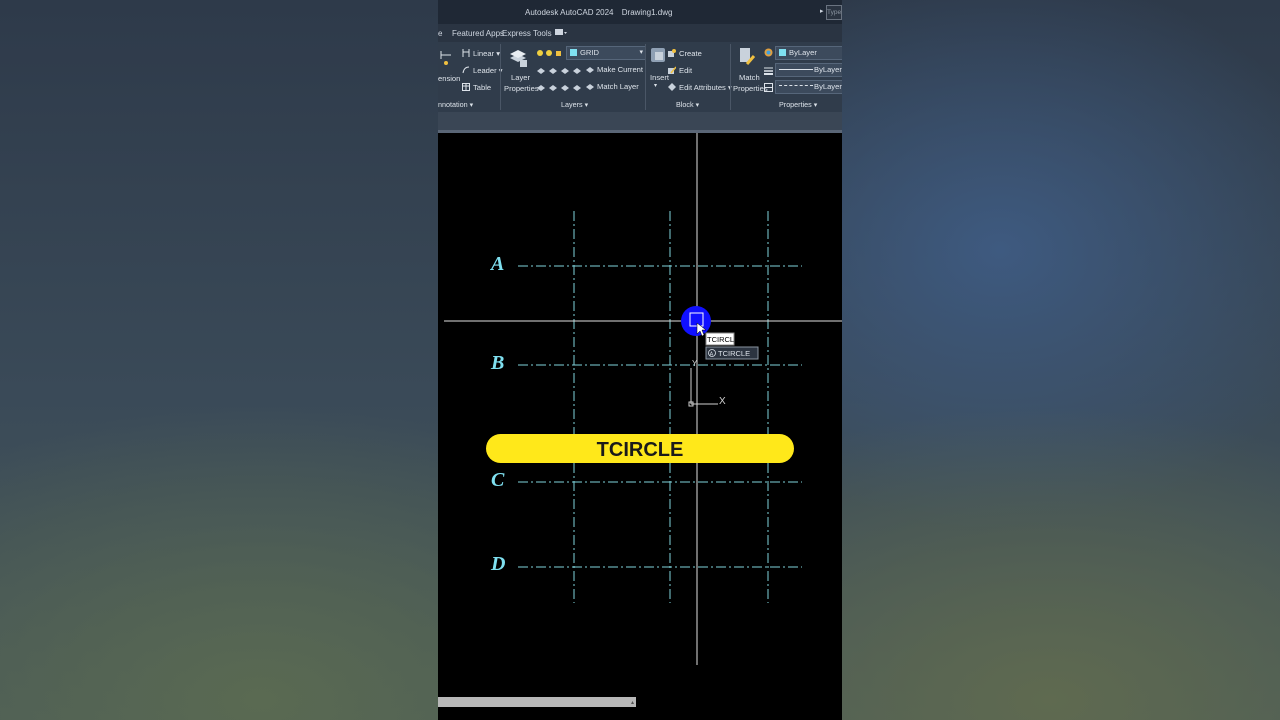 The width and height of the screenshot is (1280, 720). What do you see at coordinates (672, 70) in the screenshot?
I see `edit-block-icon` at bounding box center [672, 70].